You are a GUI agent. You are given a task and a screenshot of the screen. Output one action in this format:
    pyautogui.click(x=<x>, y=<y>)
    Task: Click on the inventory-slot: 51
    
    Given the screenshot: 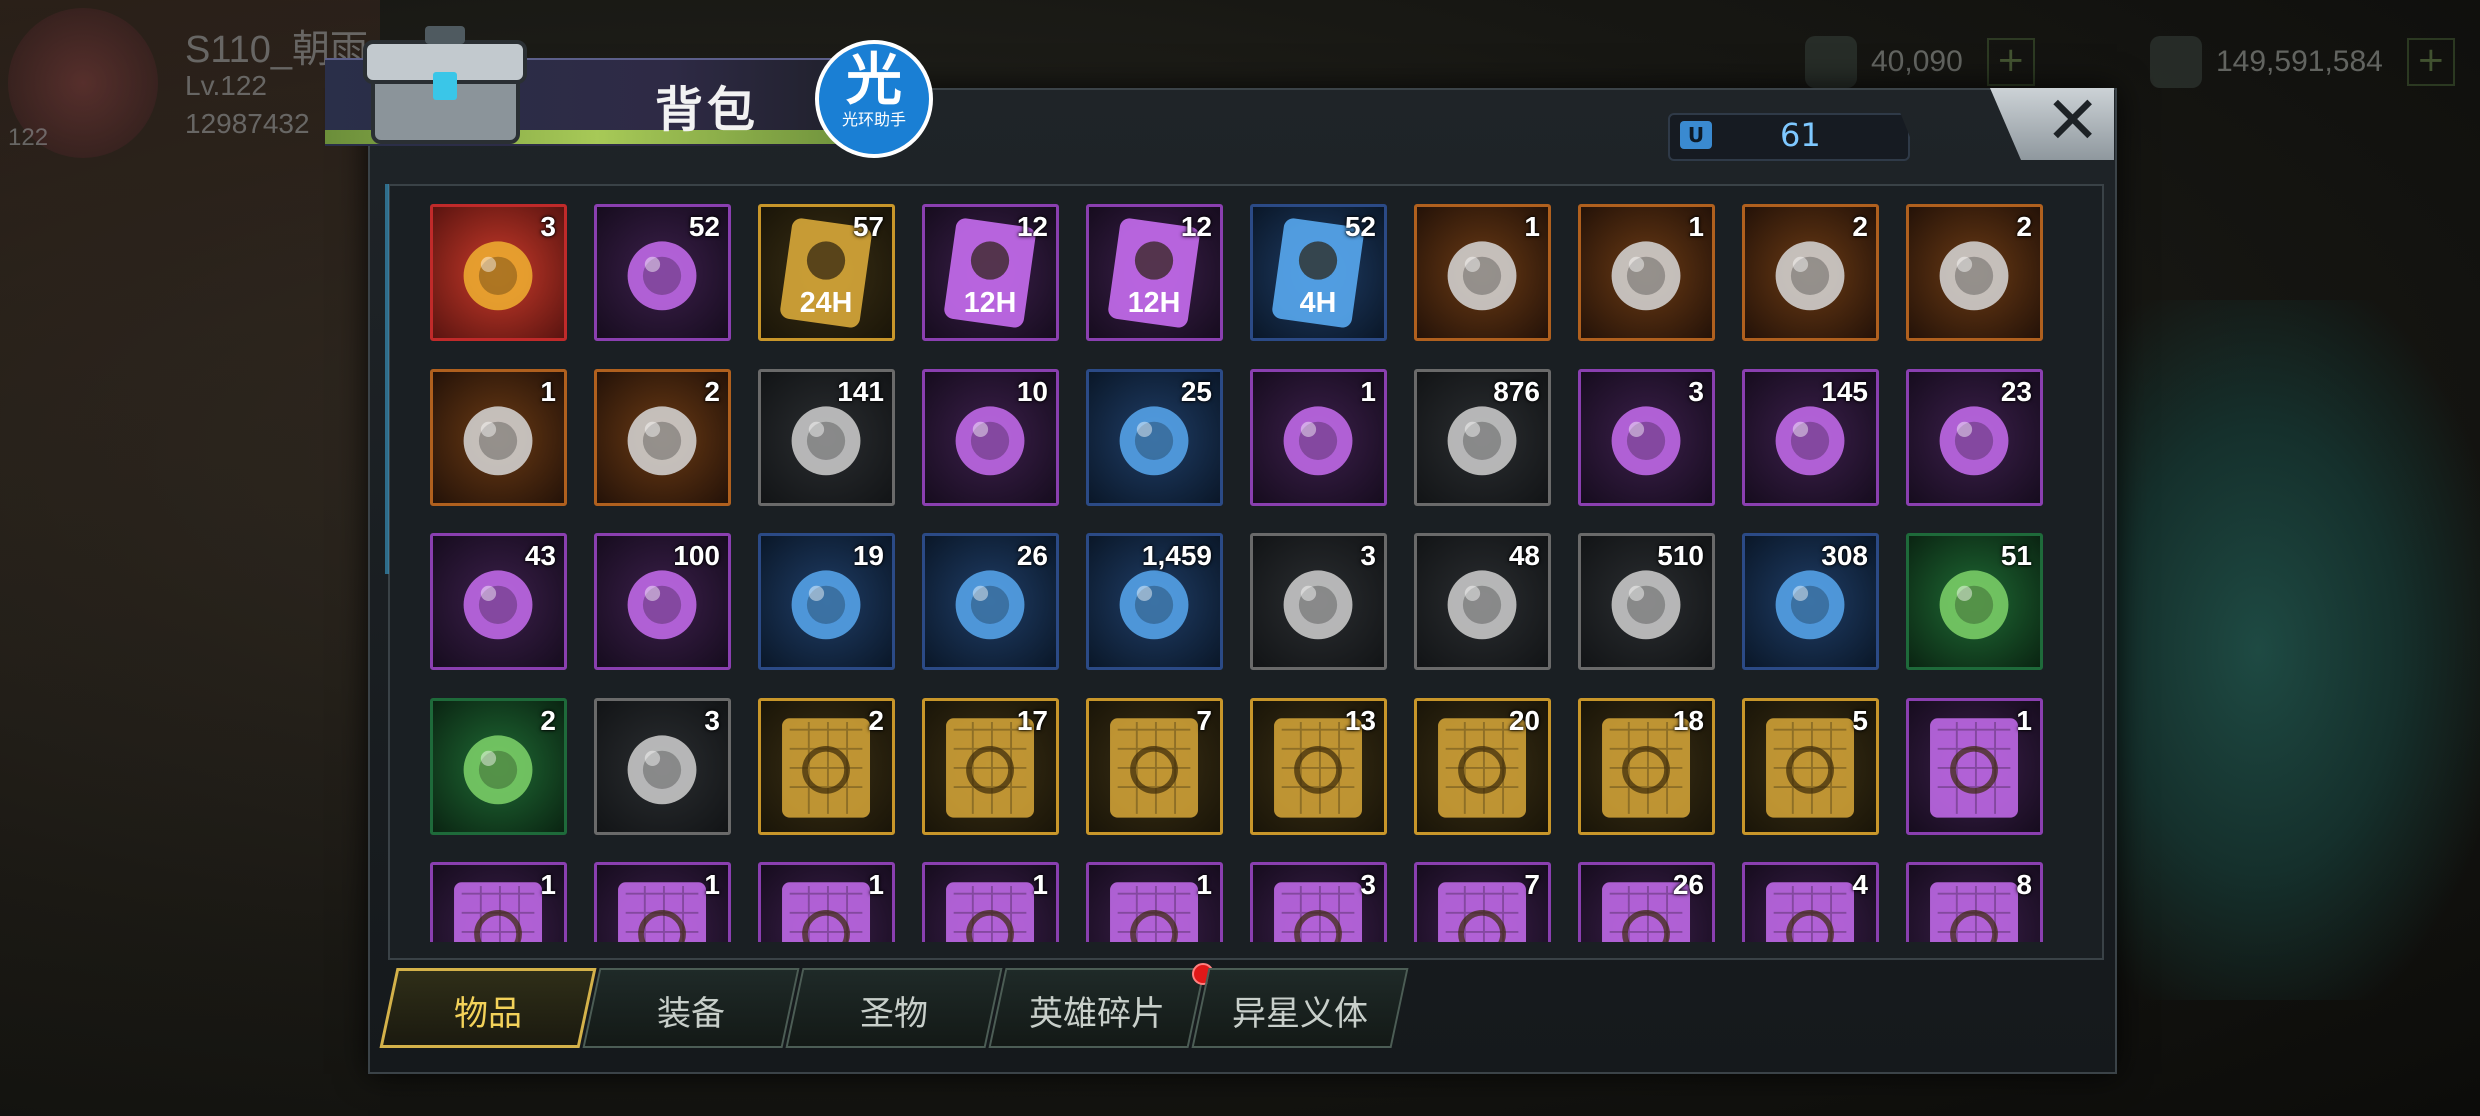 What is the action you would take?
    pyautogui.click(x=1974, y=601)
    